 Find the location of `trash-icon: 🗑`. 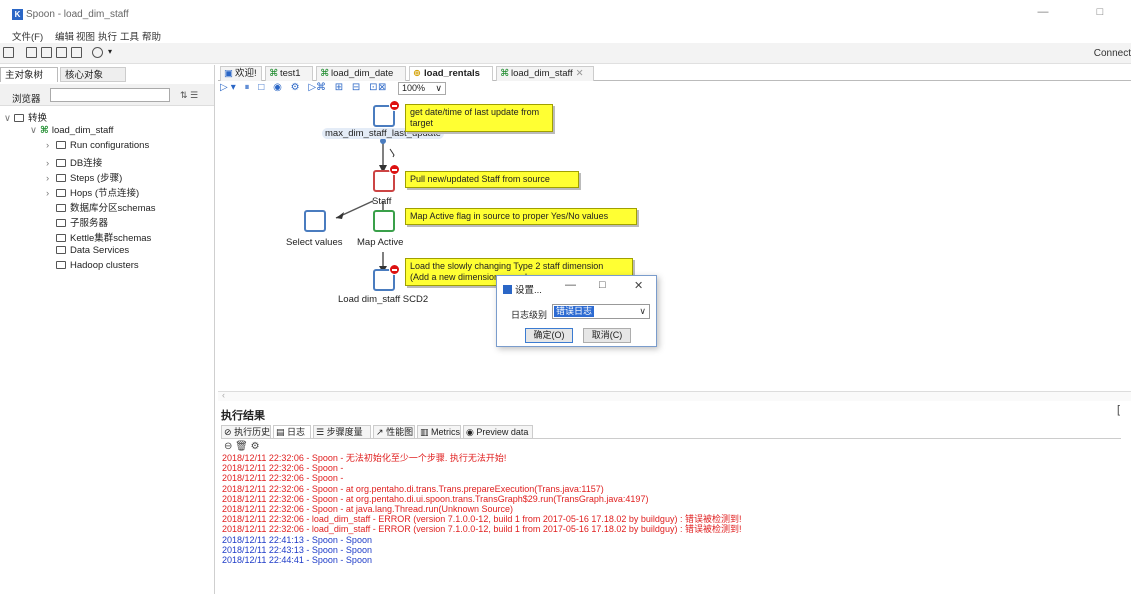

trash-icon: 🗑 is located at coordinates (241, 446).